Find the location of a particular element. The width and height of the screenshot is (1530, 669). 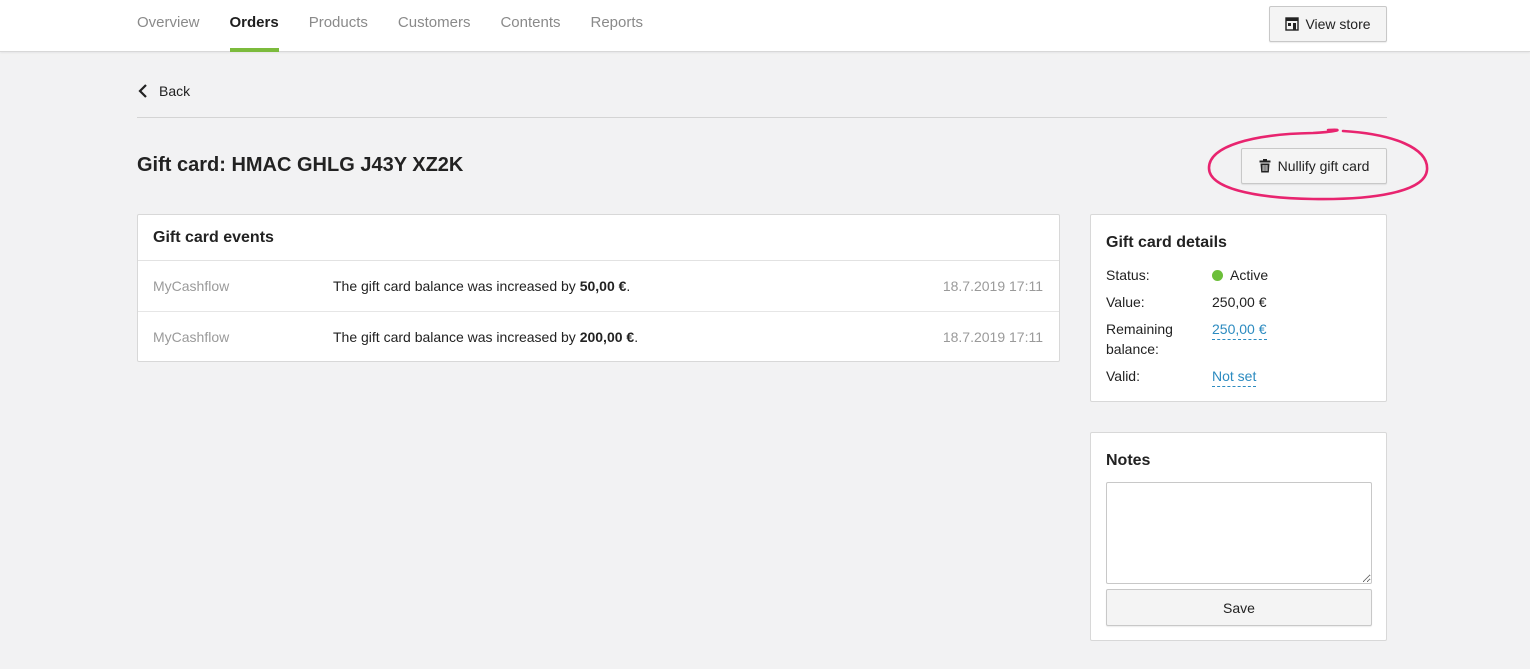

divider is located at coordinates (762, 117).